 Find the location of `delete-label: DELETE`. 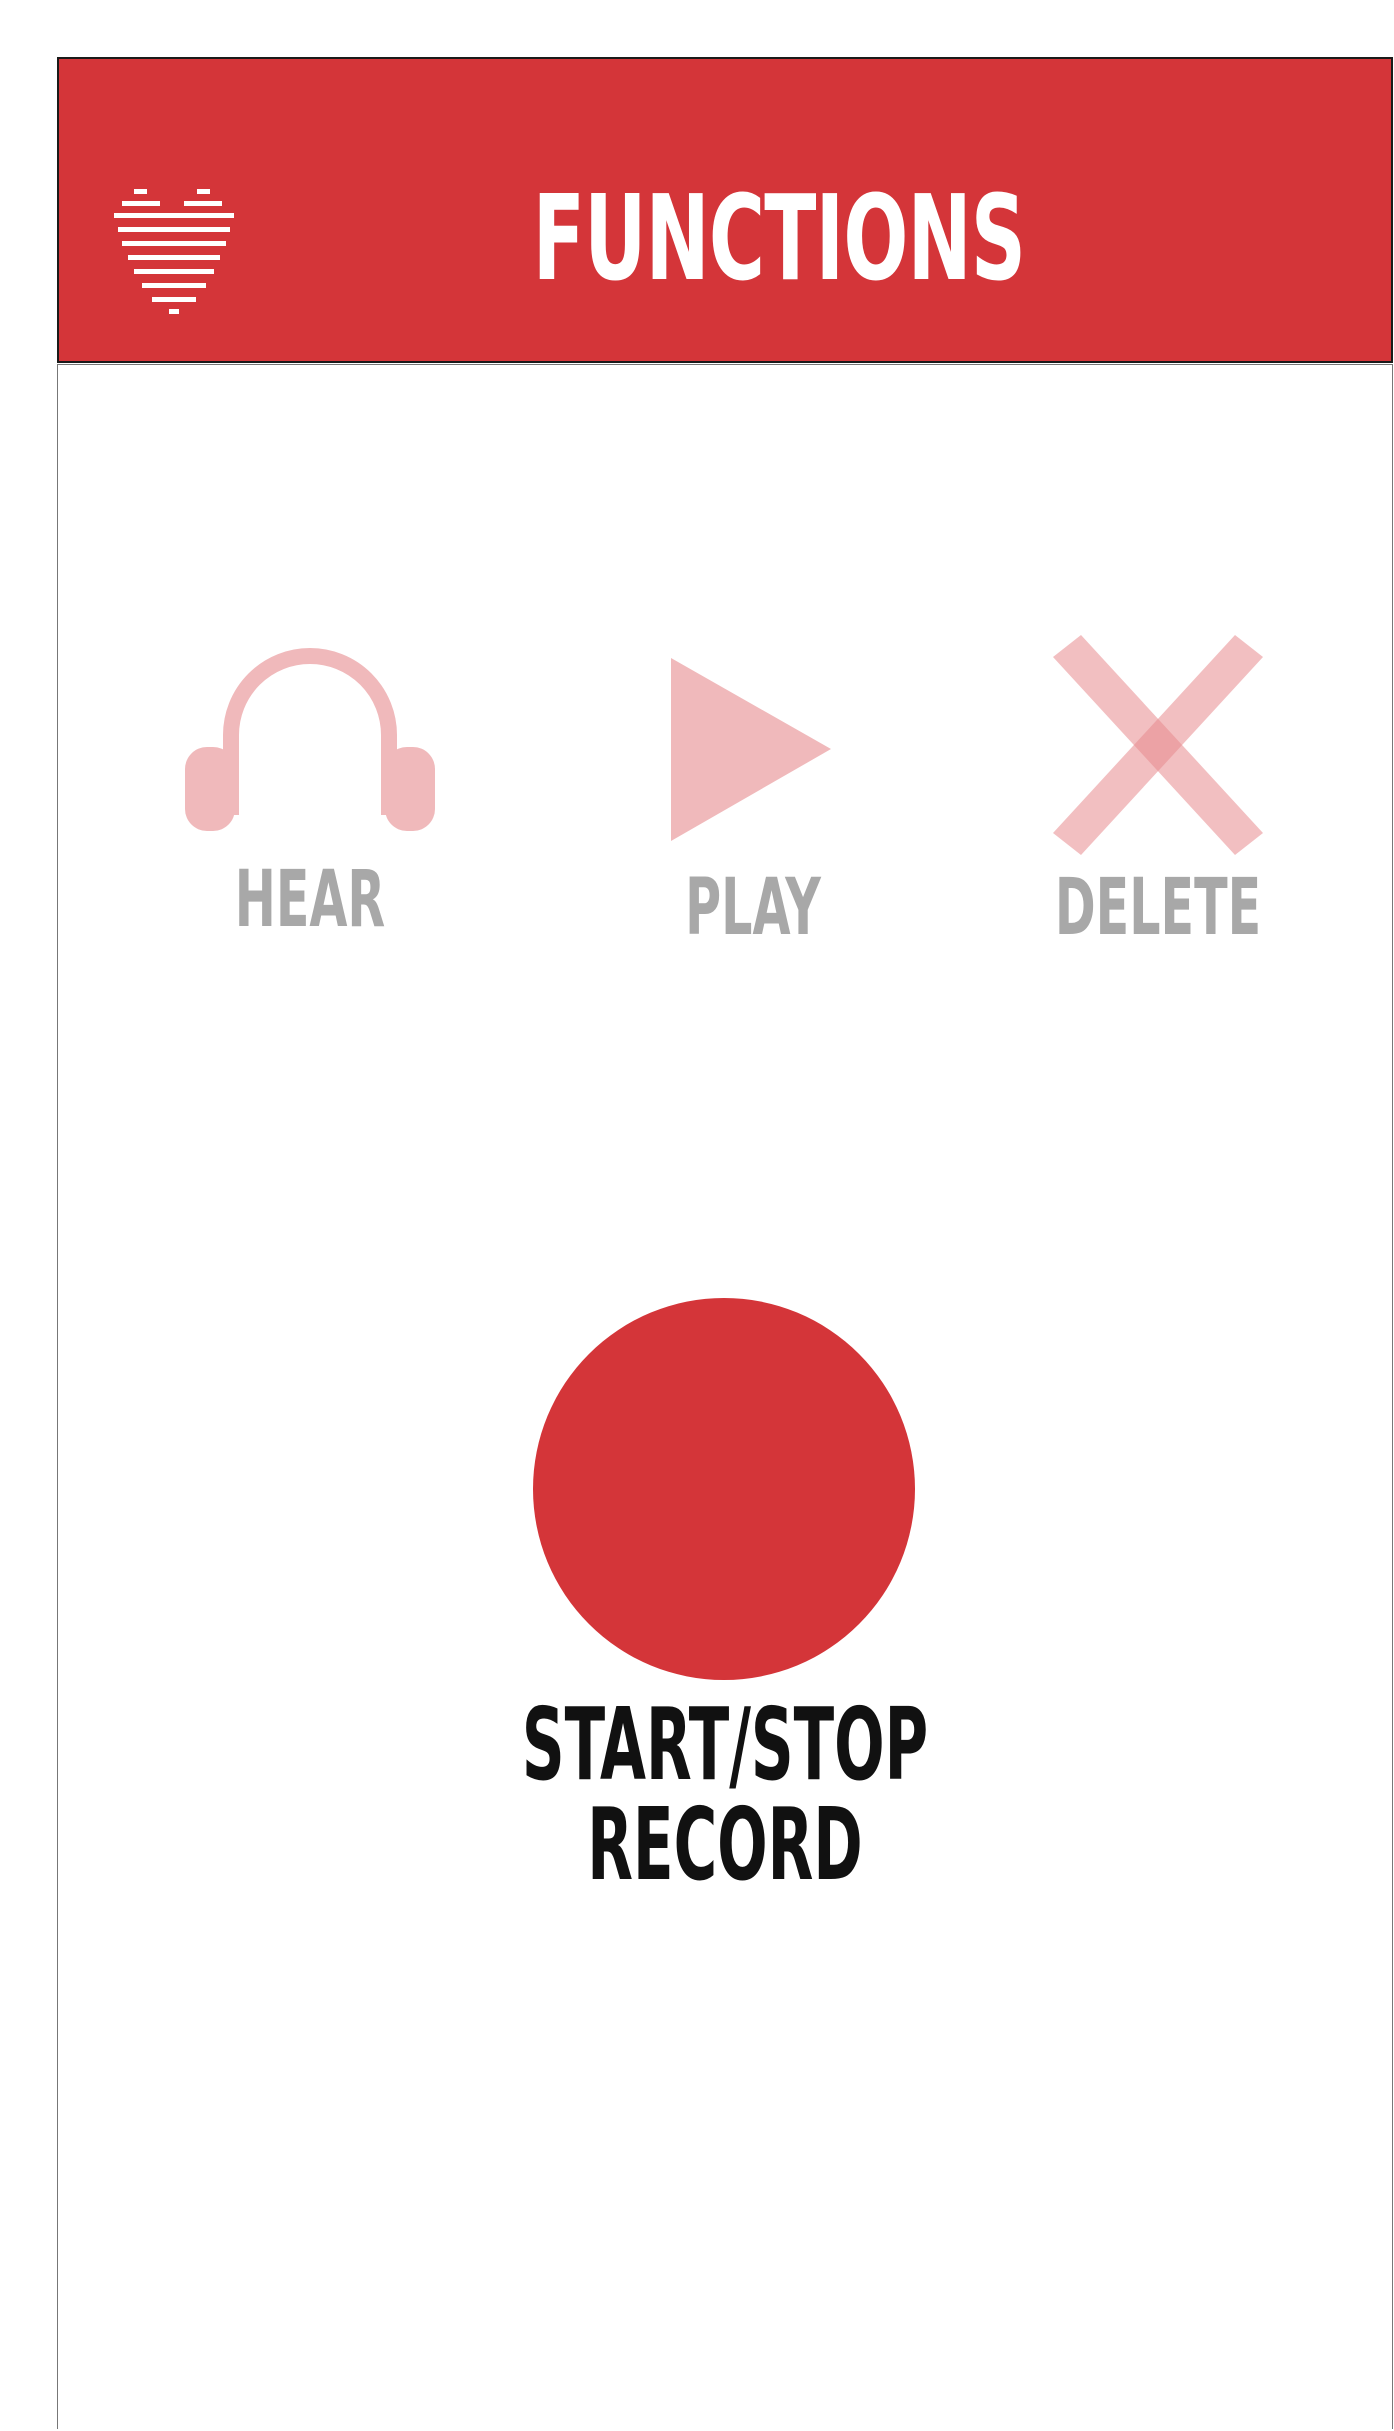

delete-label: DELETE is located at coordinates (1158, 908).